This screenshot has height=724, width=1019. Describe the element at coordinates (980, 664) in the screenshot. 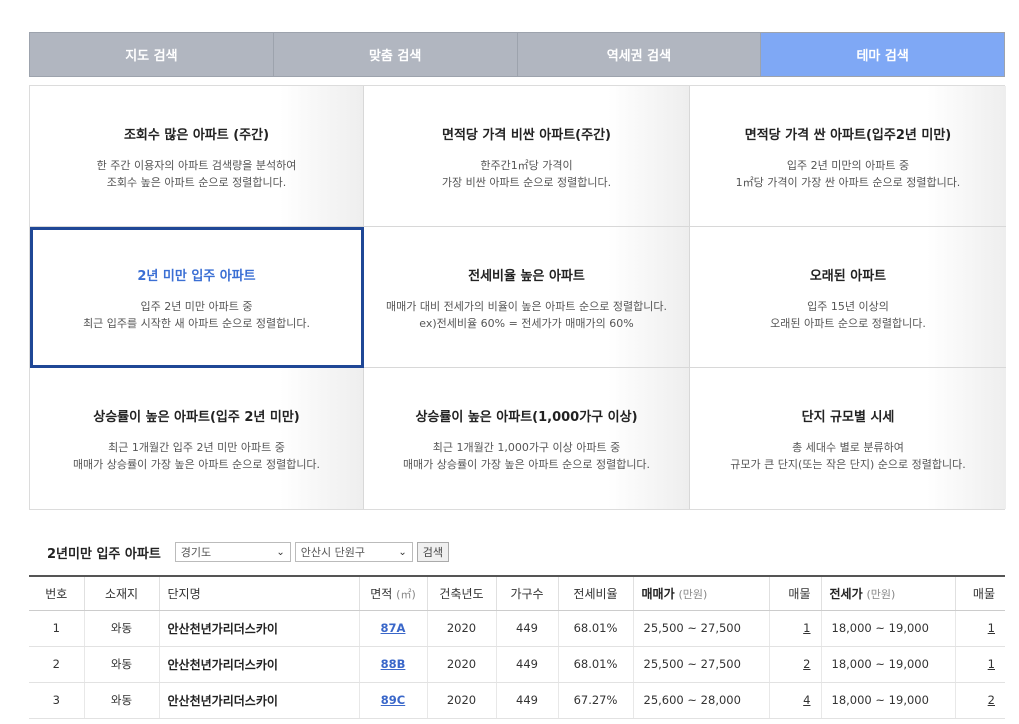

I see `cell-jeonse-listings: 1` at that location.